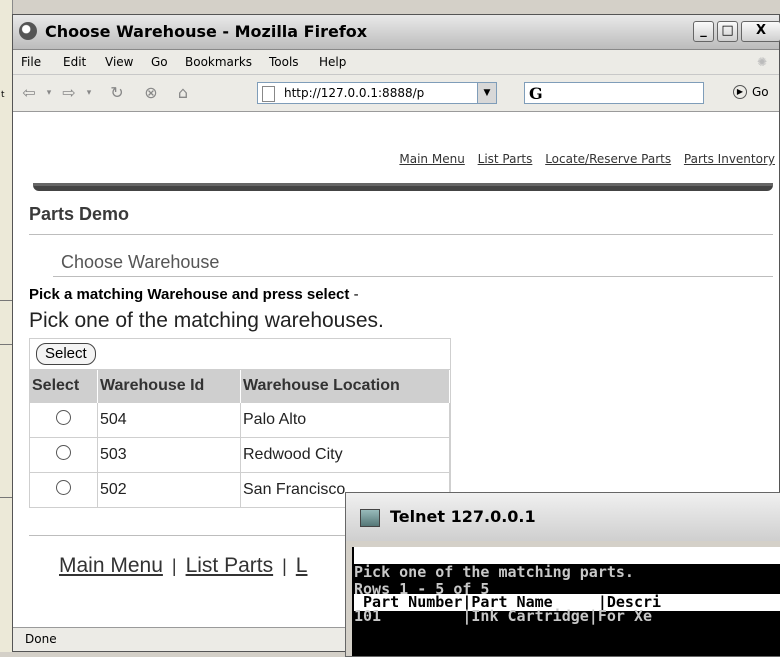 This screenshot has height=657, width=780. Describe the element at coordinates (503, 616) in the screenshot. I see `terminal-line: 101 |Ink Cartridge|For Xe` at that location.